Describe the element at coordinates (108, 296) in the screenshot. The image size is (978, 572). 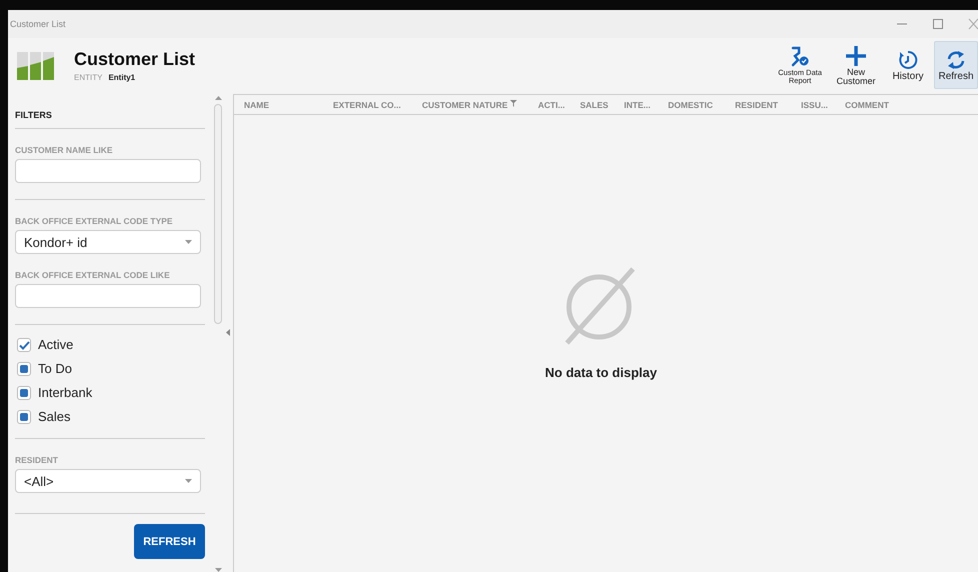
I see `code-like-field` at that location.